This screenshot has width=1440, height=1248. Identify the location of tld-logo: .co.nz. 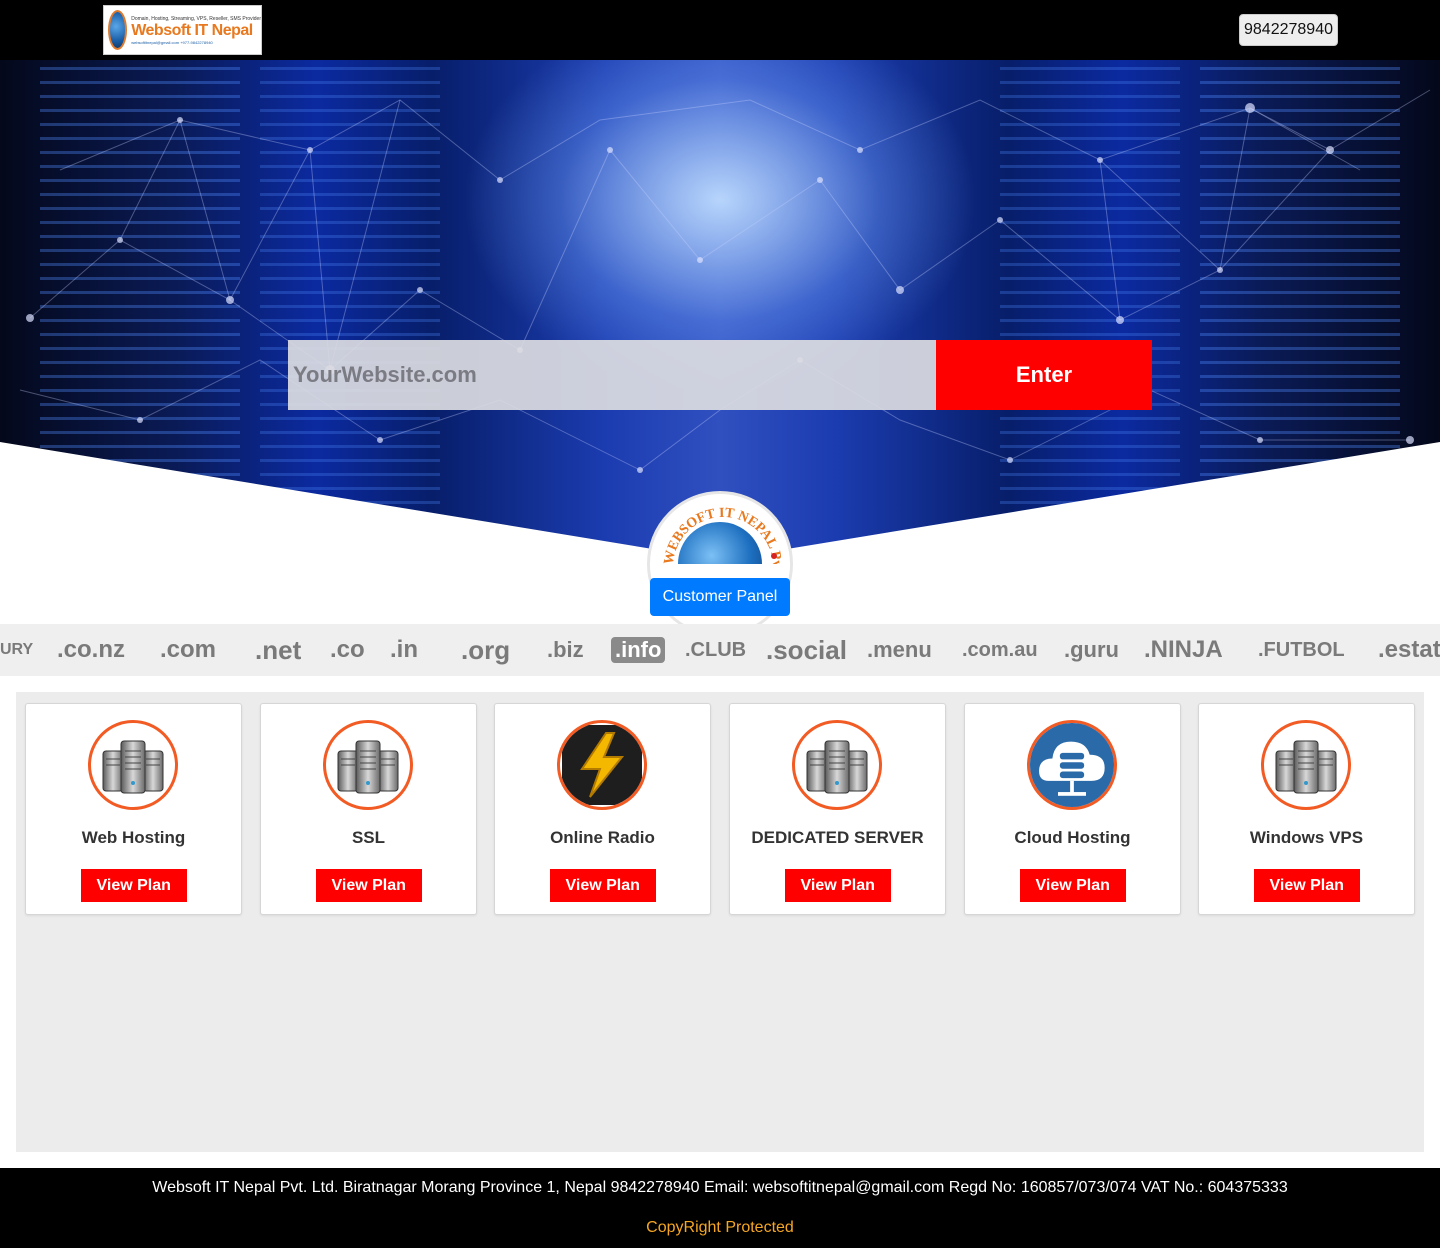
(91, 649).